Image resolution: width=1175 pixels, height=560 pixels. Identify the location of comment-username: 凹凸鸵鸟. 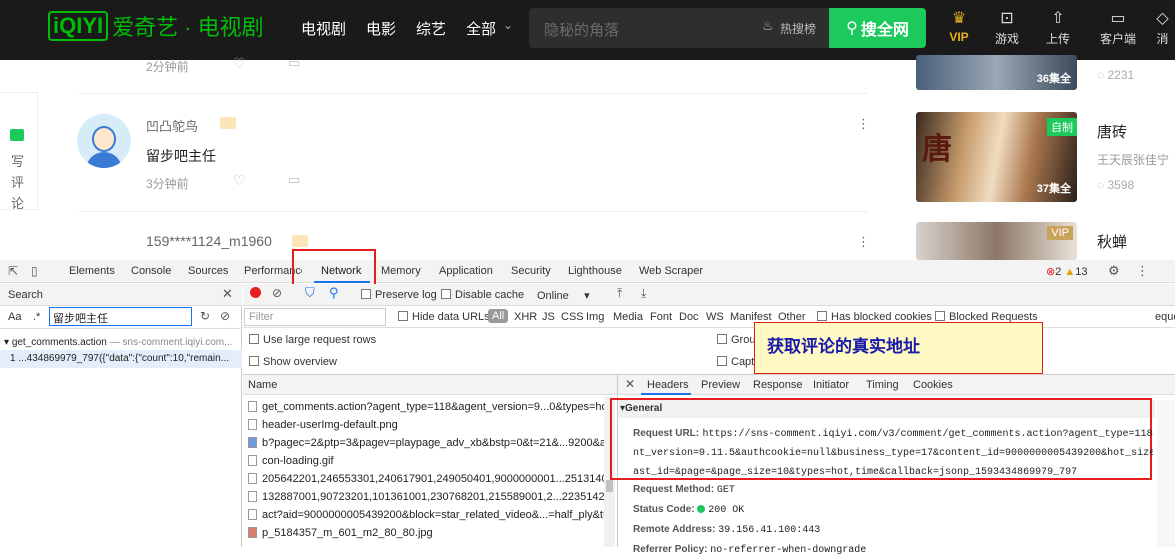
(172, 125).